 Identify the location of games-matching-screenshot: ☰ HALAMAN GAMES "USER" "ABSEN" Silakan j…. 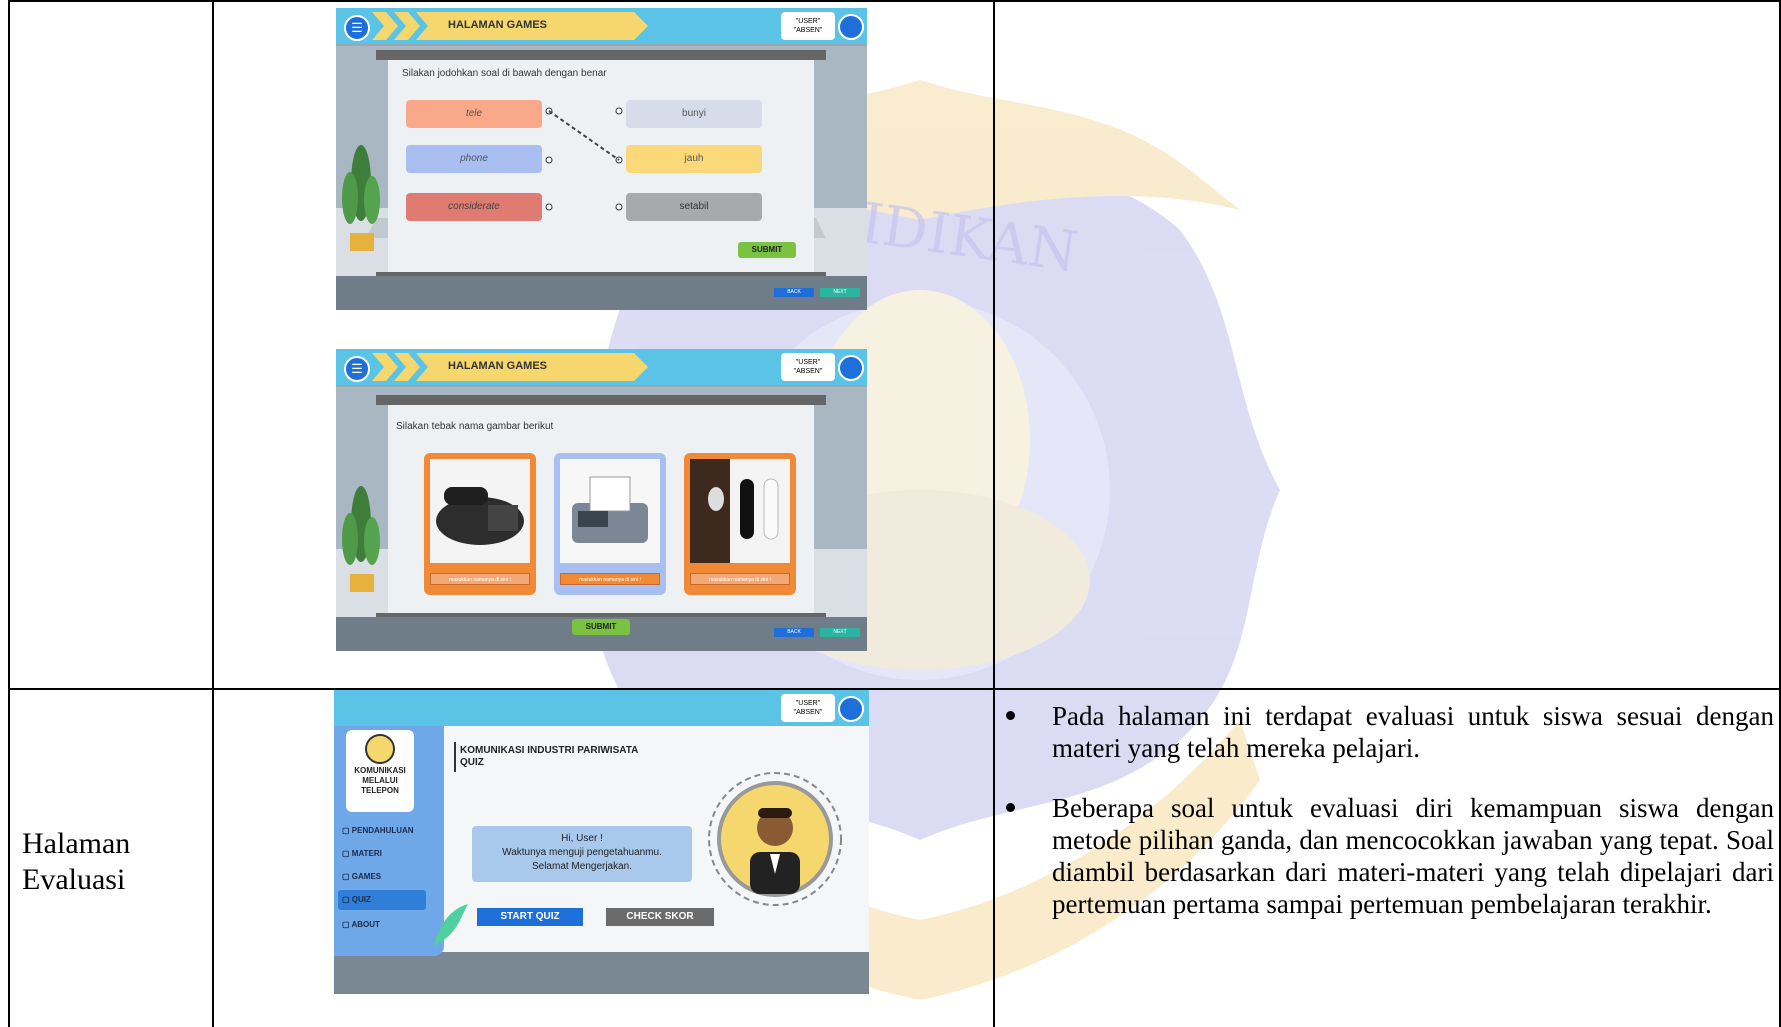
(601, 159).